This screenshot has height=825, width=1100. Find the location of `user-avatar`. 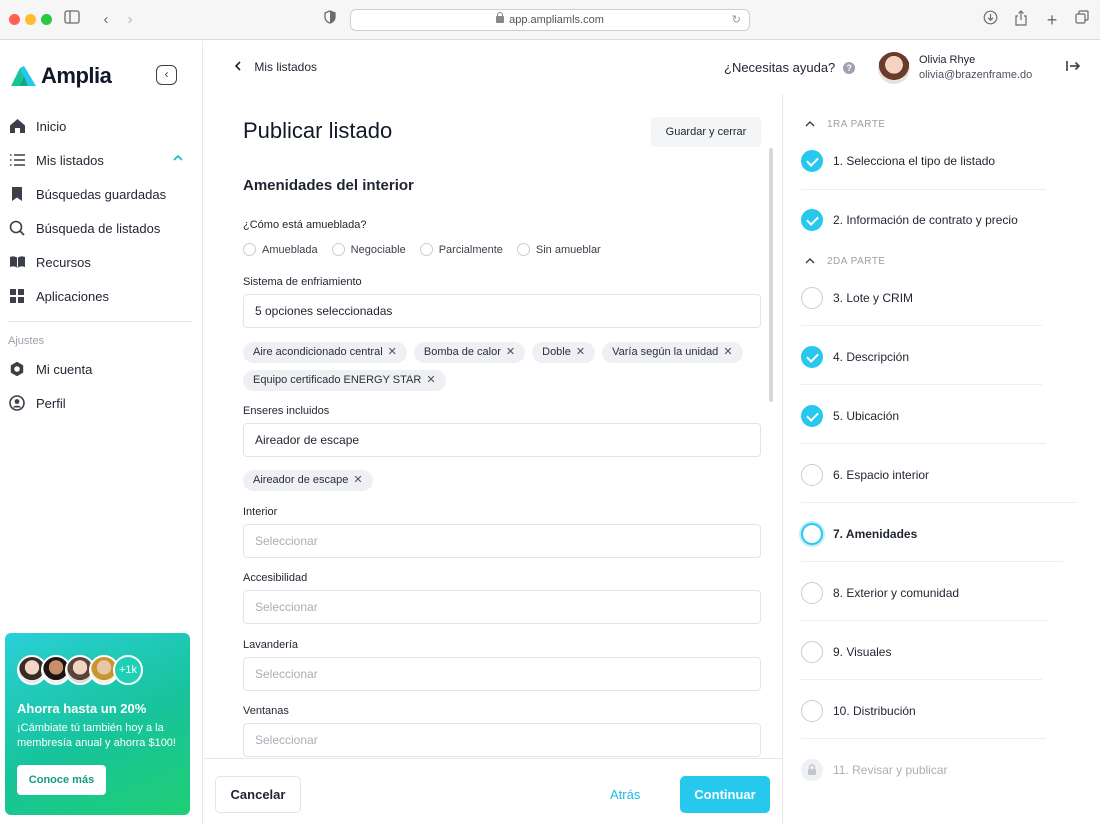

user-avatar is located at coordinates (894, 68).